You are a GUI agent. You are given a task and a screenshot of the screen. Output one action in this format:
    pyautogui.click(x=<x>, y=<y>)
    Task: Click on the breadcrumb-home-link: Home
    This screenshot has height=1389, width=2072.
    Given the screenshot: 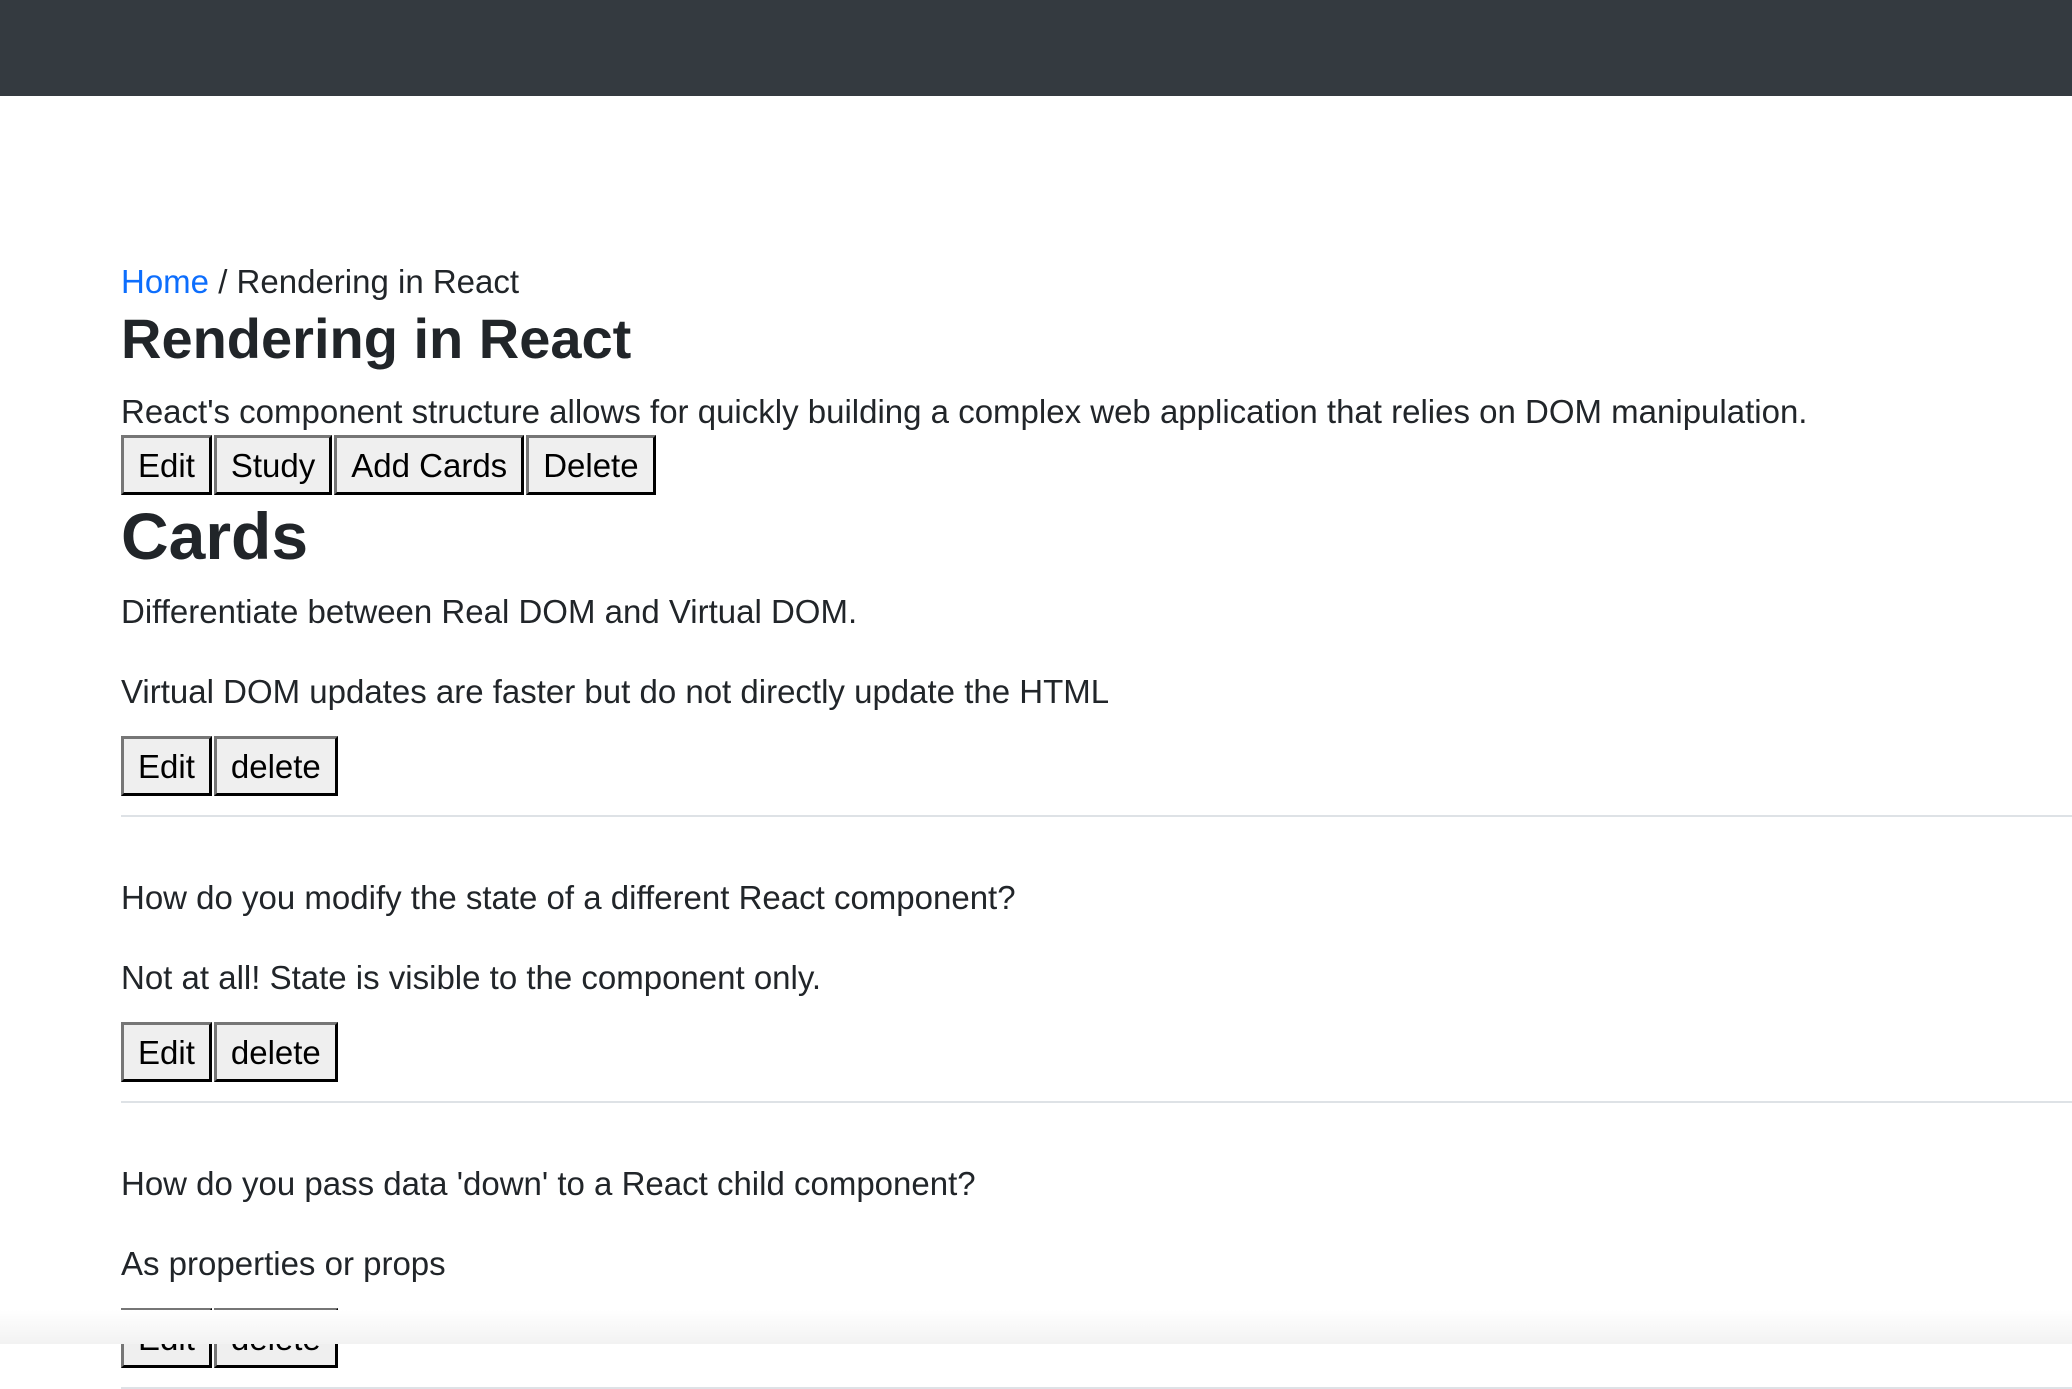 What is the action you would take?
    pyautogui.click(x=165, y=281)
    